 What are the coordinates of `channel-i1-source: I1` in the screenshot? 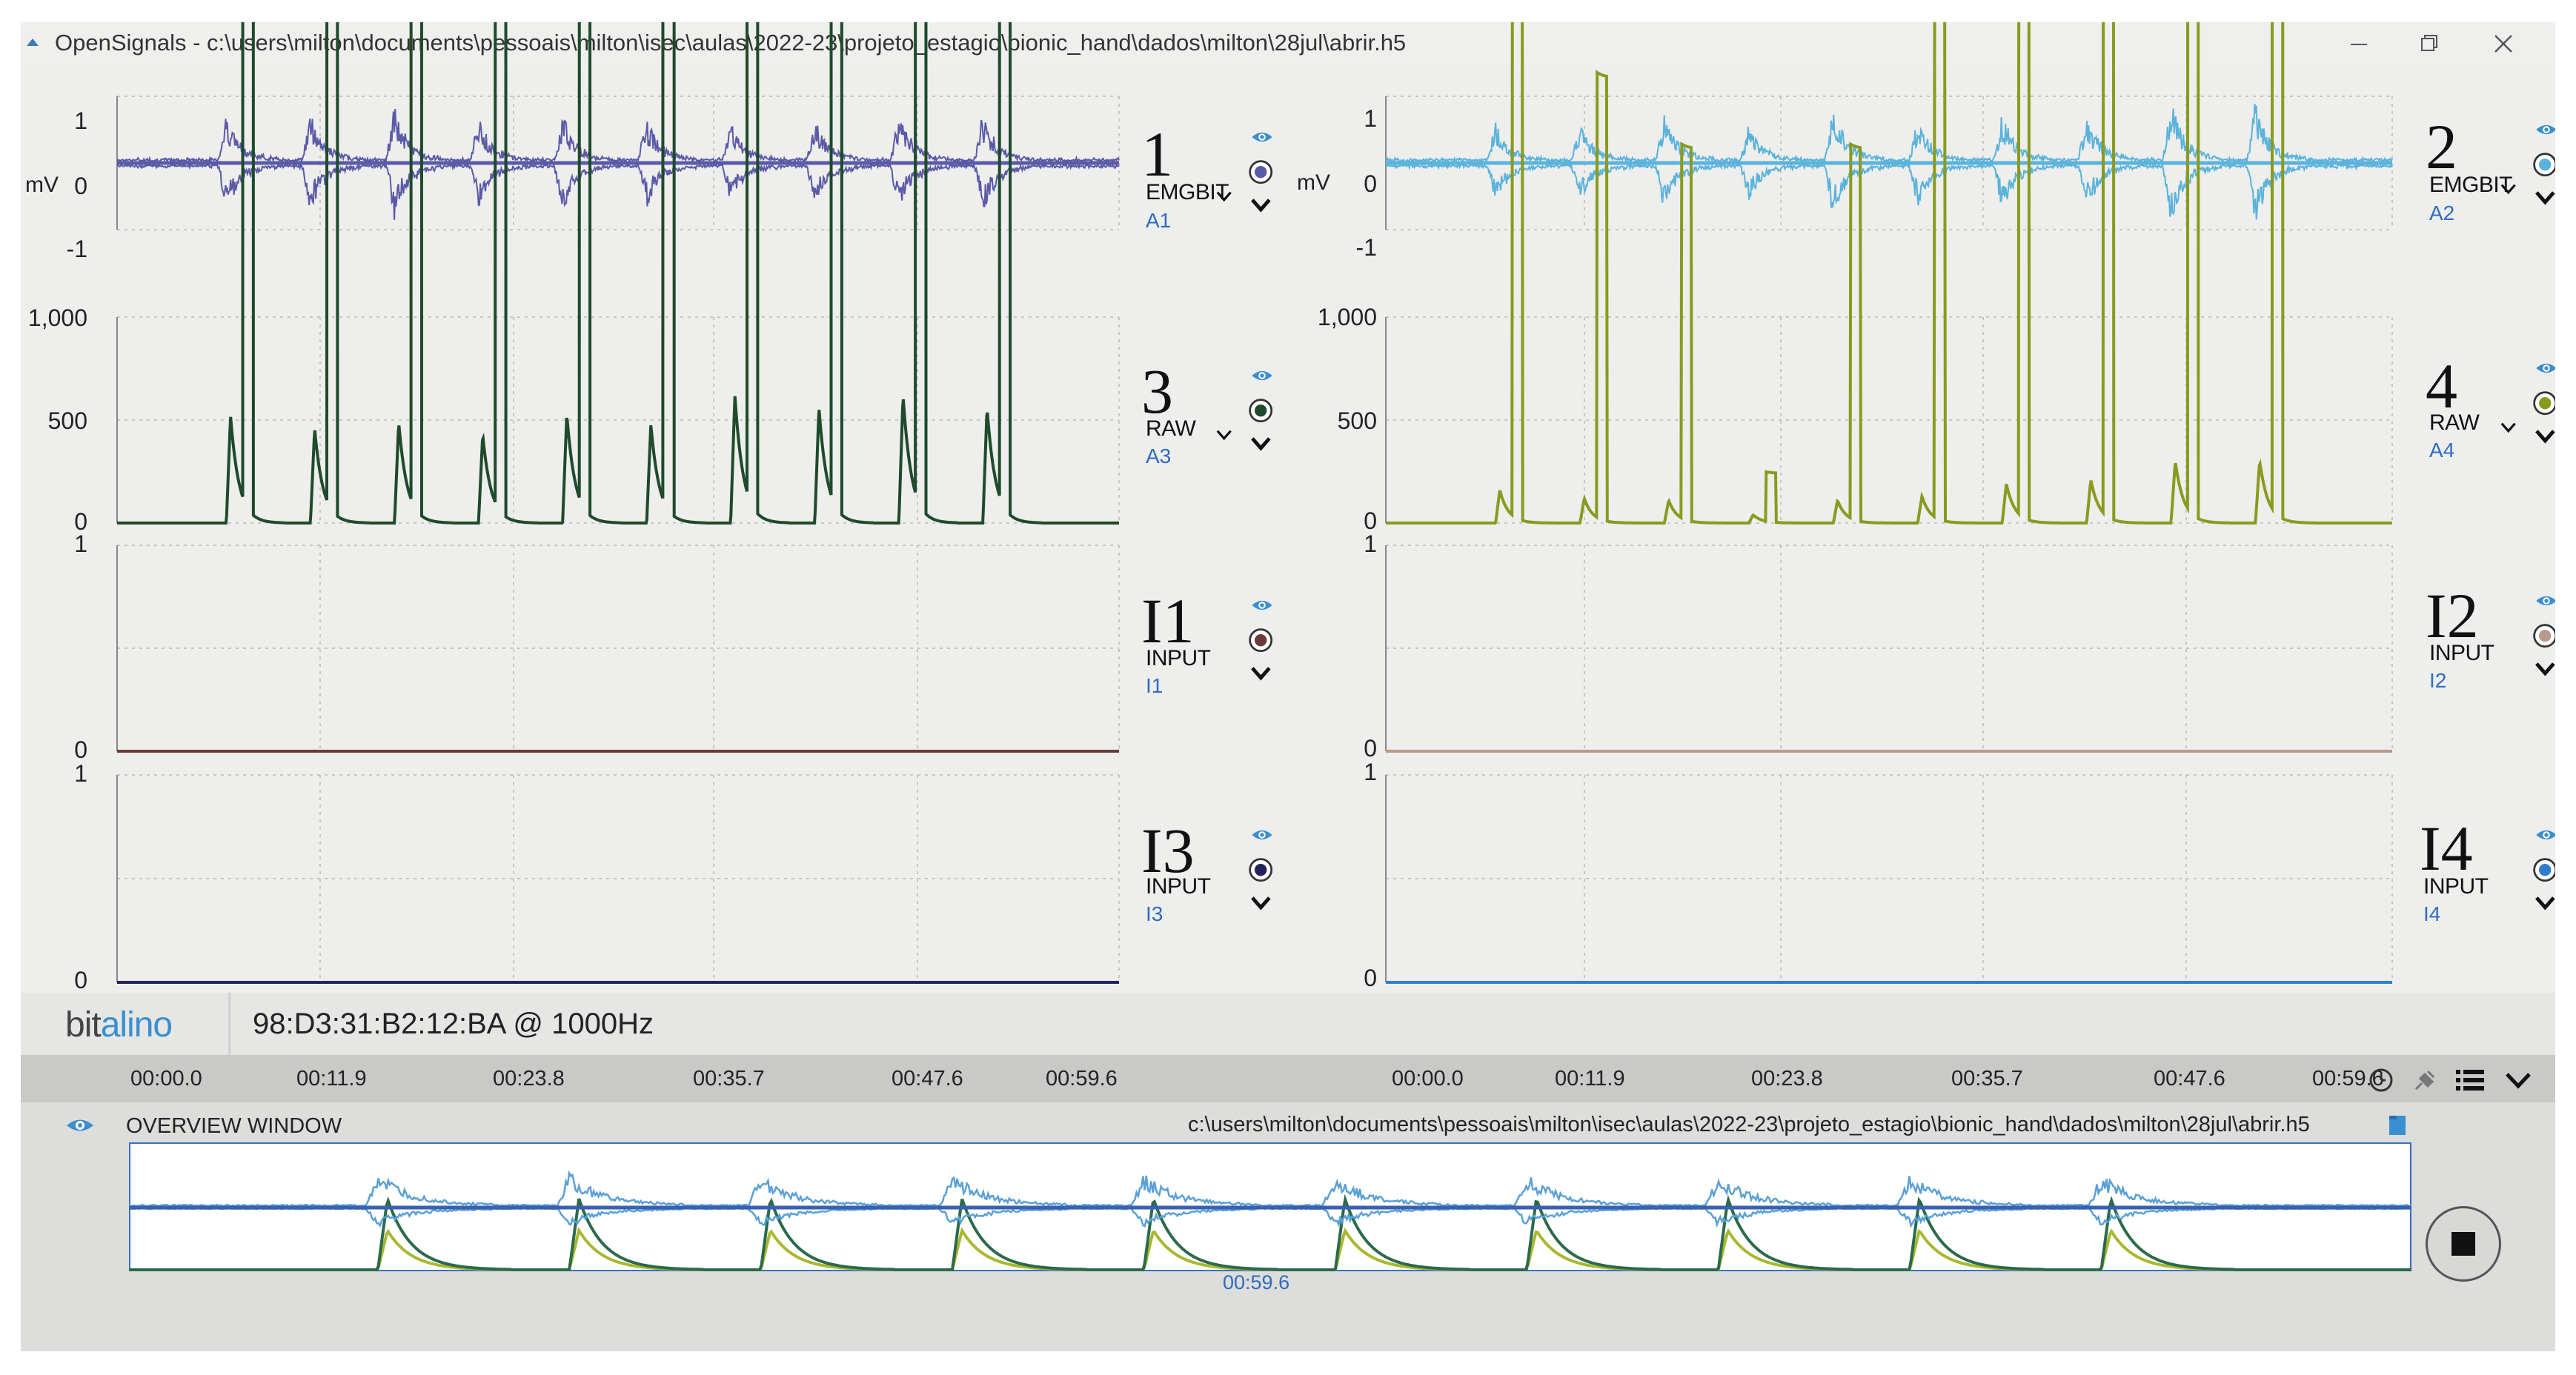 It's located at (1154, 685).